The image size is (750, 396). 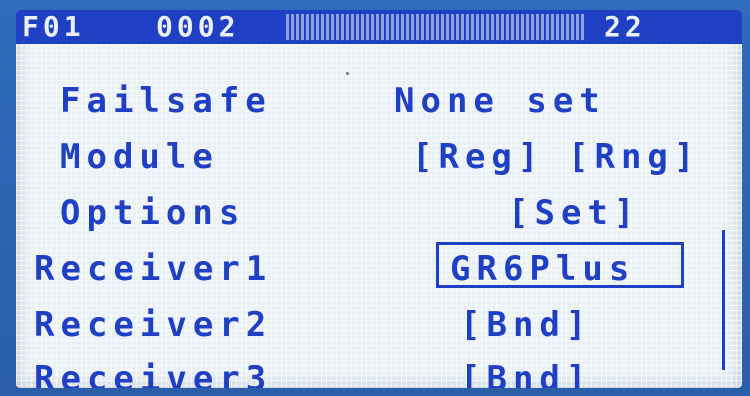 What do you see at coordinates (634, 157) in the screenshot?
I see `module-range-button: [Rng]` at bounding box center [634, 157].